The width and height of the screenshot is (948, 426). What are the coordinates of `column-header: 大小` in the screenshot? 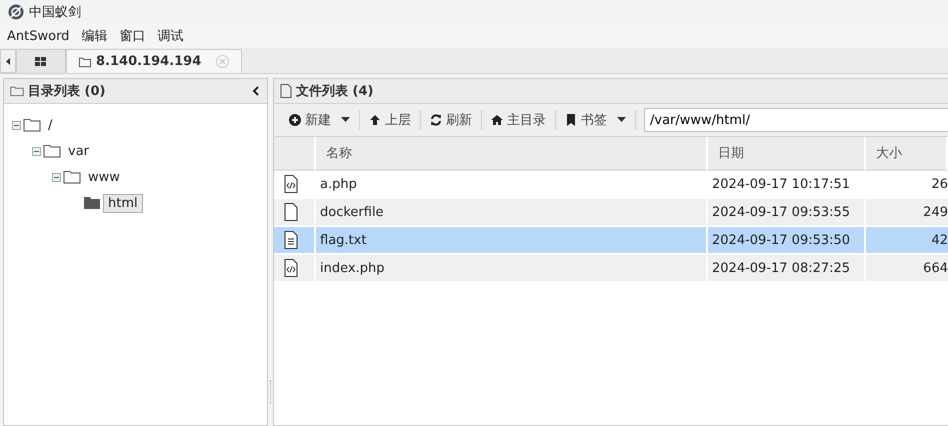 It's located at (907, 154).